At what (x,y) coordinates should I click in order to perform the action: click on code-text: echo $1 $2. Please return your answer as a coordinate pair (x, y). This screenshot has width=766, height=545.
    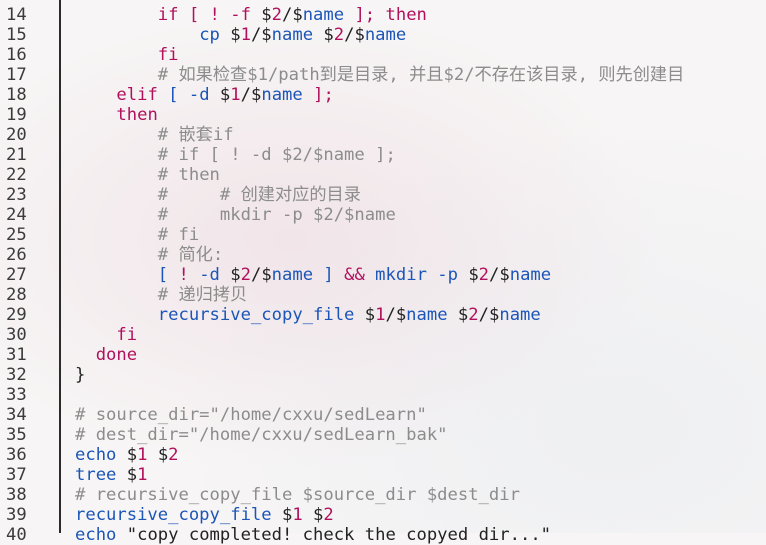
    Looking at the image, I should click on (127, 455).